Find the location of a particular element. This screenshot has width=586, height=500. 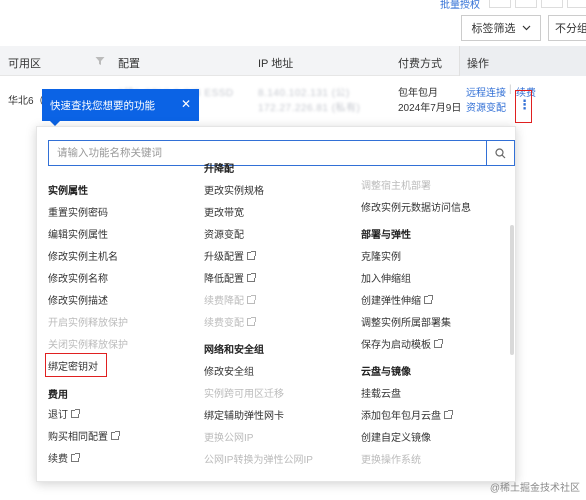

menu-item-unsubscribe: 退订 is located at coordinates (64, 413).